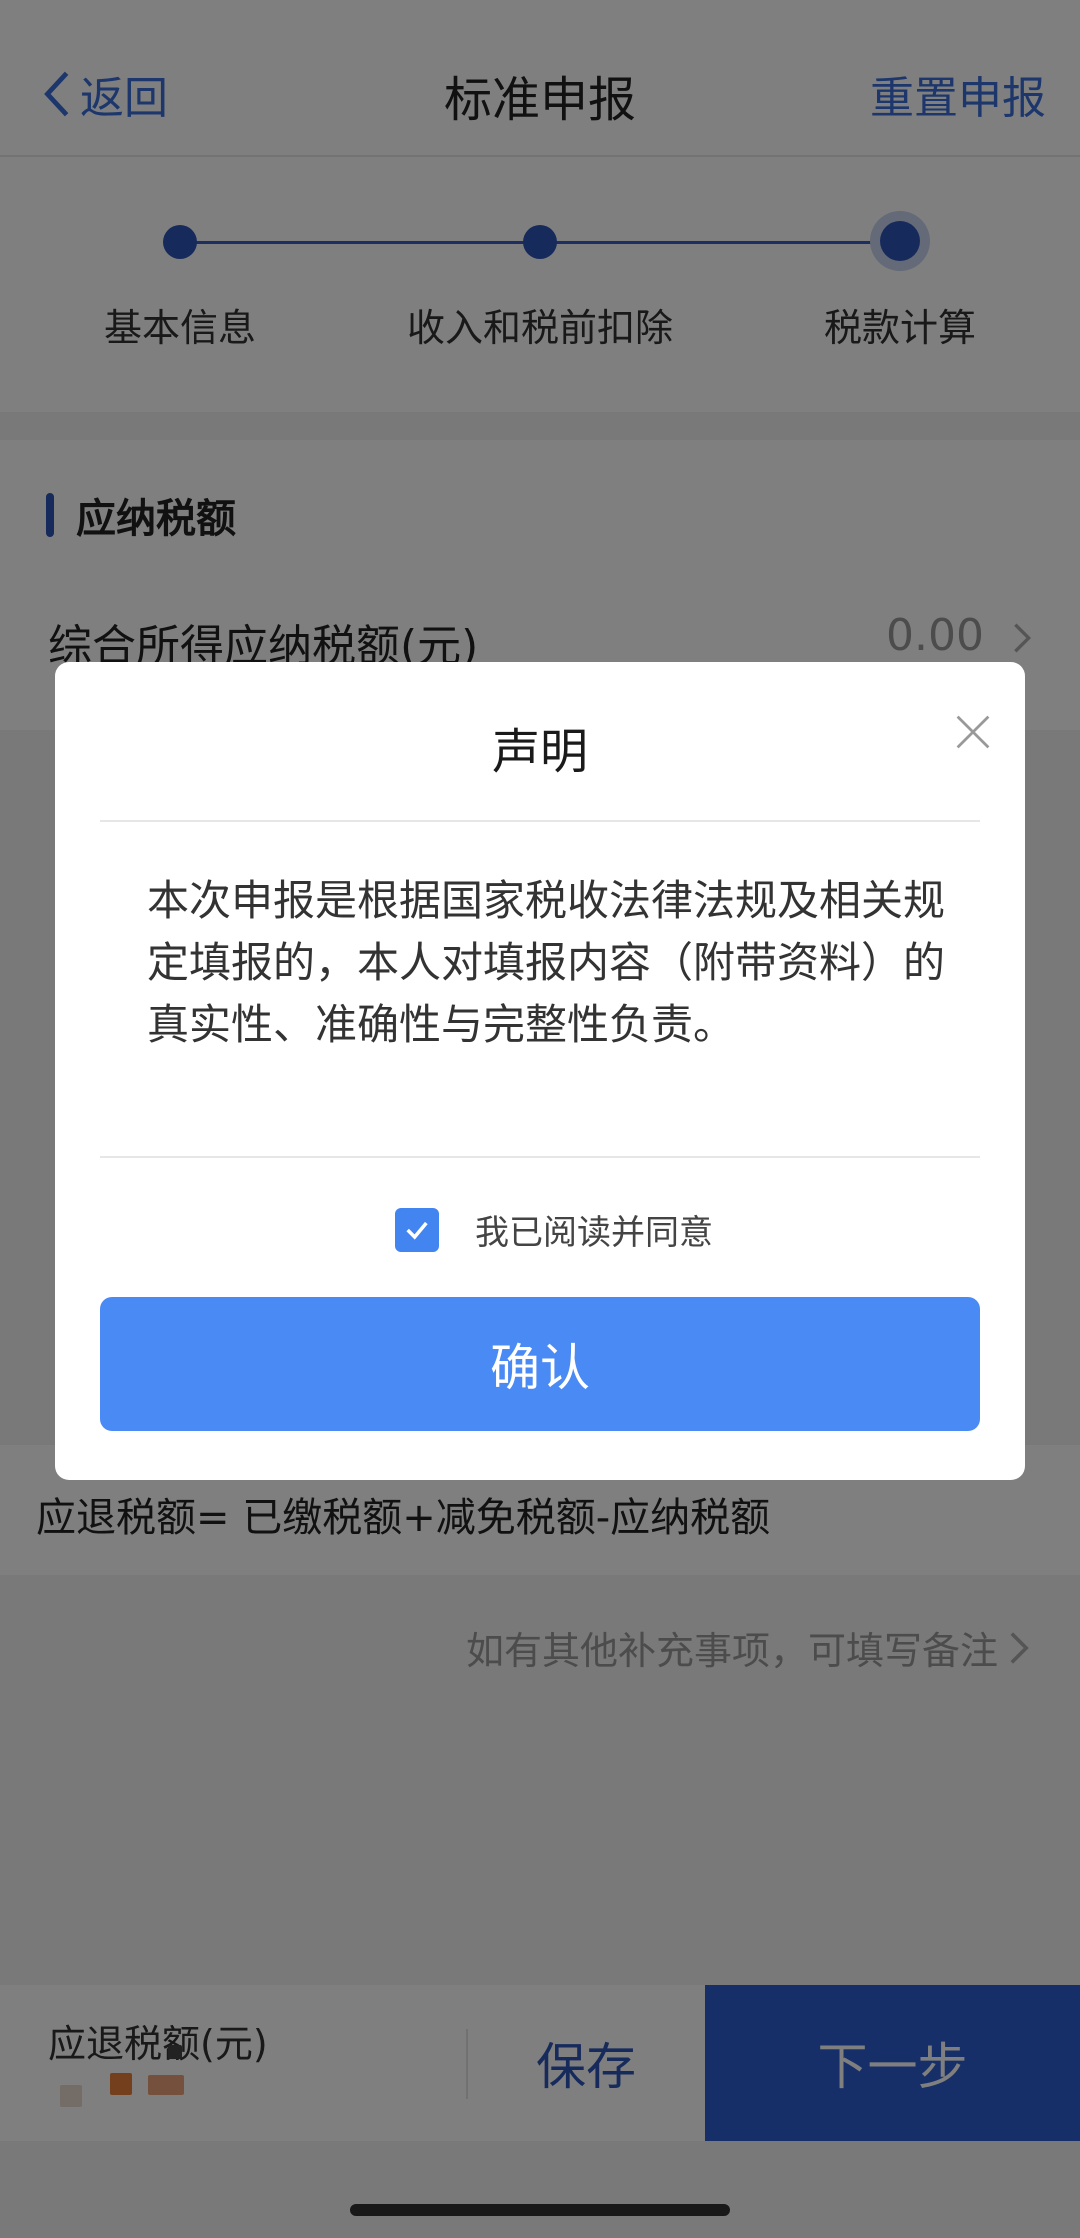 The height and width of the screenshot is (2238, 1080). I want to click on check-icon, so click(417, 1230).